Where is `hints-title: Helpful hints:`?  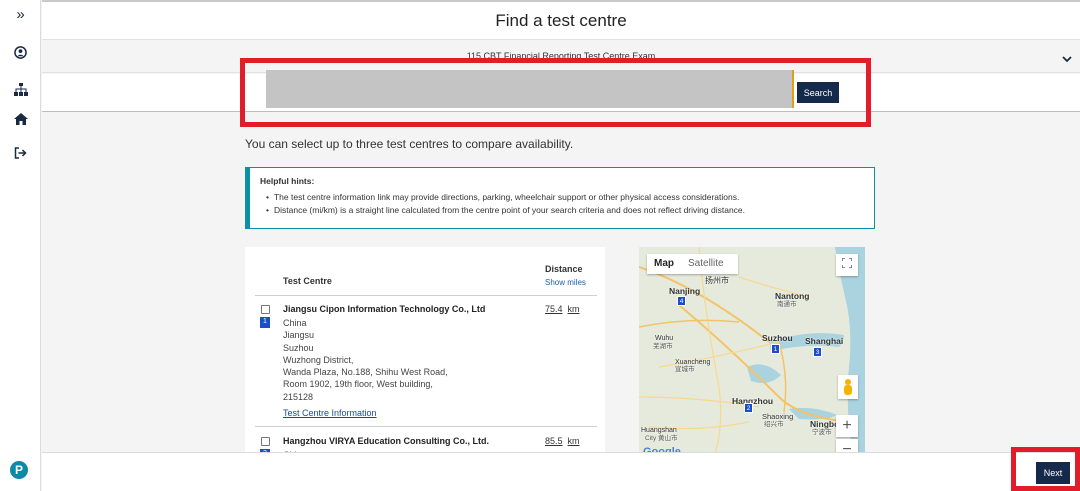
hints-title: Helpful hints: is located at coordinates (287, 181).